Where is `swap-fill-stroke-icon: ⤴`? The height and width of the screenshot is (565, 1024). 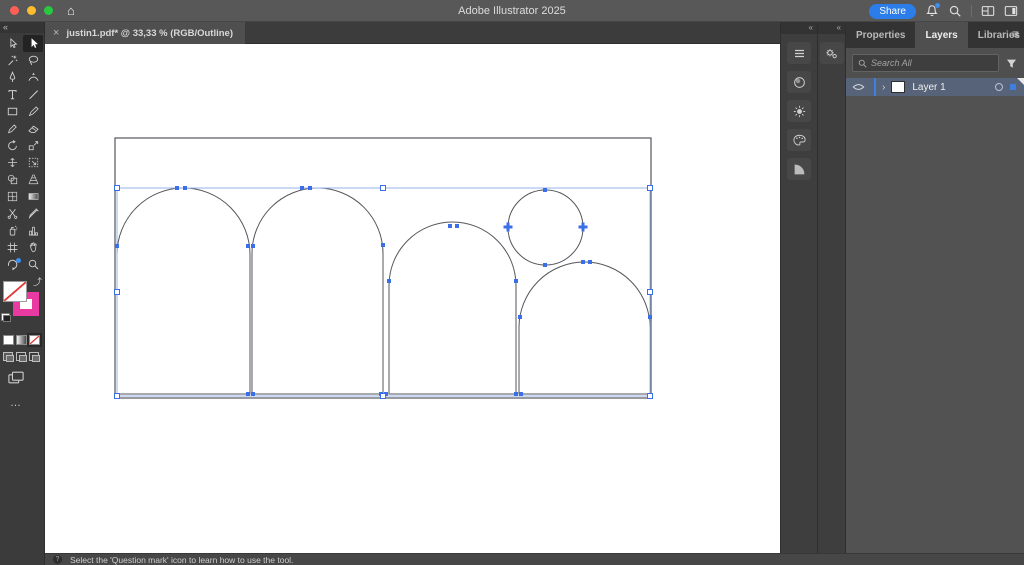
swap-fill-stroke-icon: ⤴ is located at coordinates (37, 281).